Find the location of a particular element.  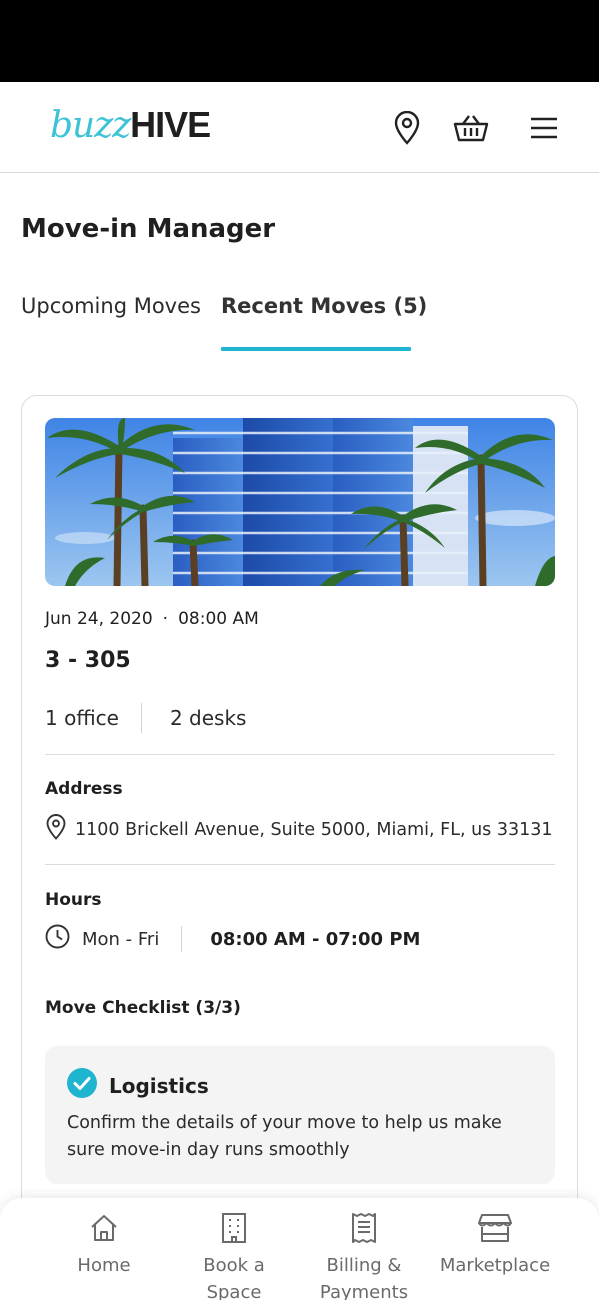

nav-item-home: Home is located at coordinates (104, 1244).